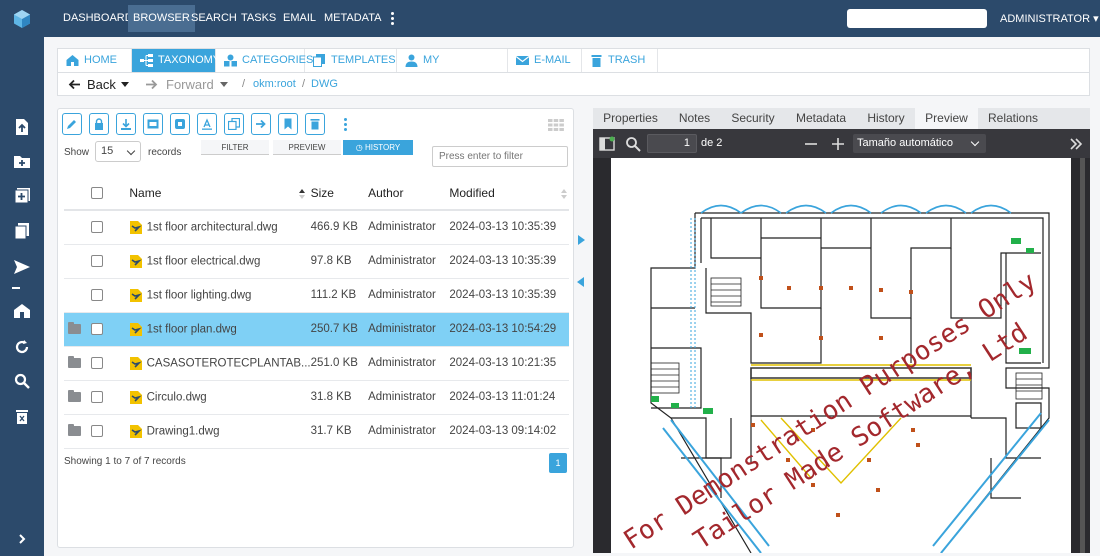 This screenshot has height=556, width=1100. What do you see at coordinates (452, 69) in the screenshot?
I see `tab-my-documents: MY DOCUMENTS` at bounding box center [452, 69].